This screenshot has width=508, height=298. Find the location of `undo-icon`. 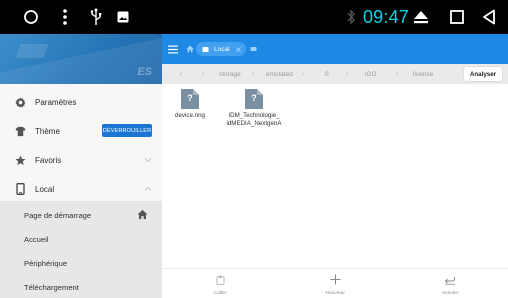

undo-icon is located at coordinates (450, 281).